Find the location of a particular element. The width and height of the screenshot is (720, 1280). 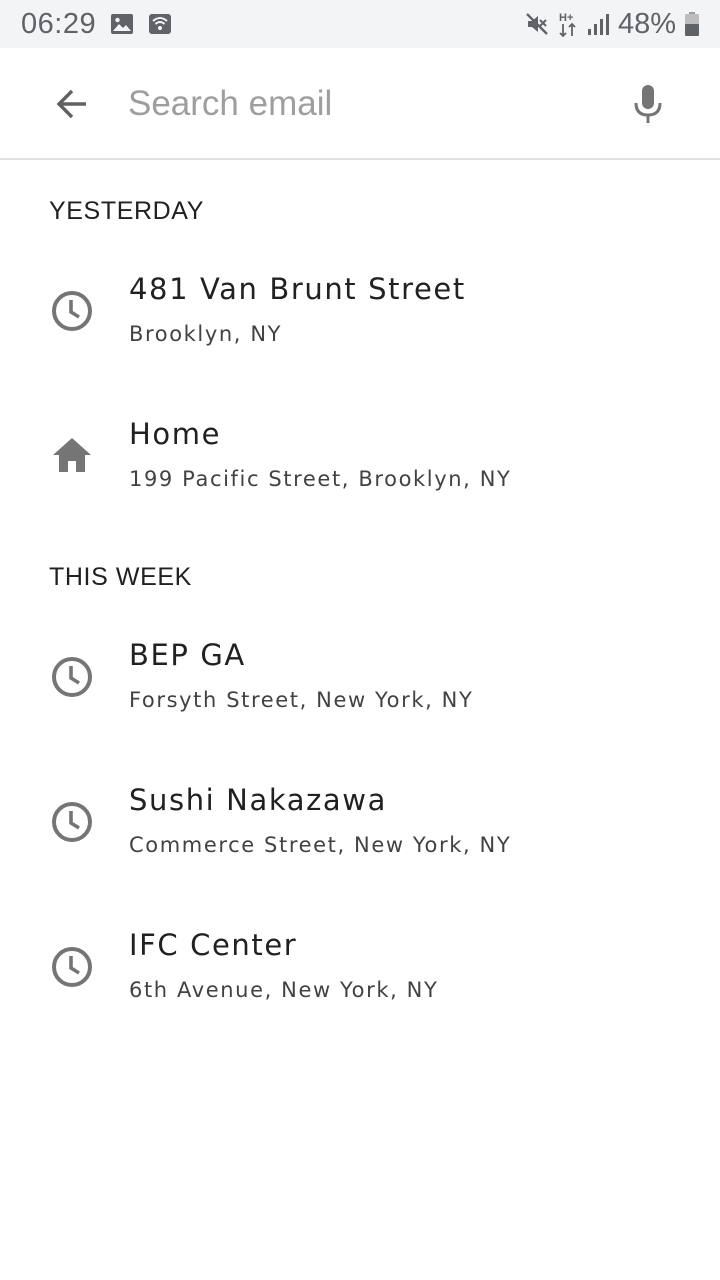

item-subtitle: Forsyth Street, New York, NY is located at coordinates (301, 700).